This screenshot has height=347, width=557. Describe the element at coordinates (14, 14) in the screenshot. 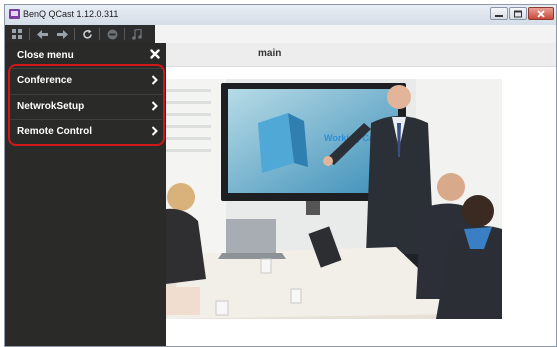

I see `benq-qcast-icon` at that location.